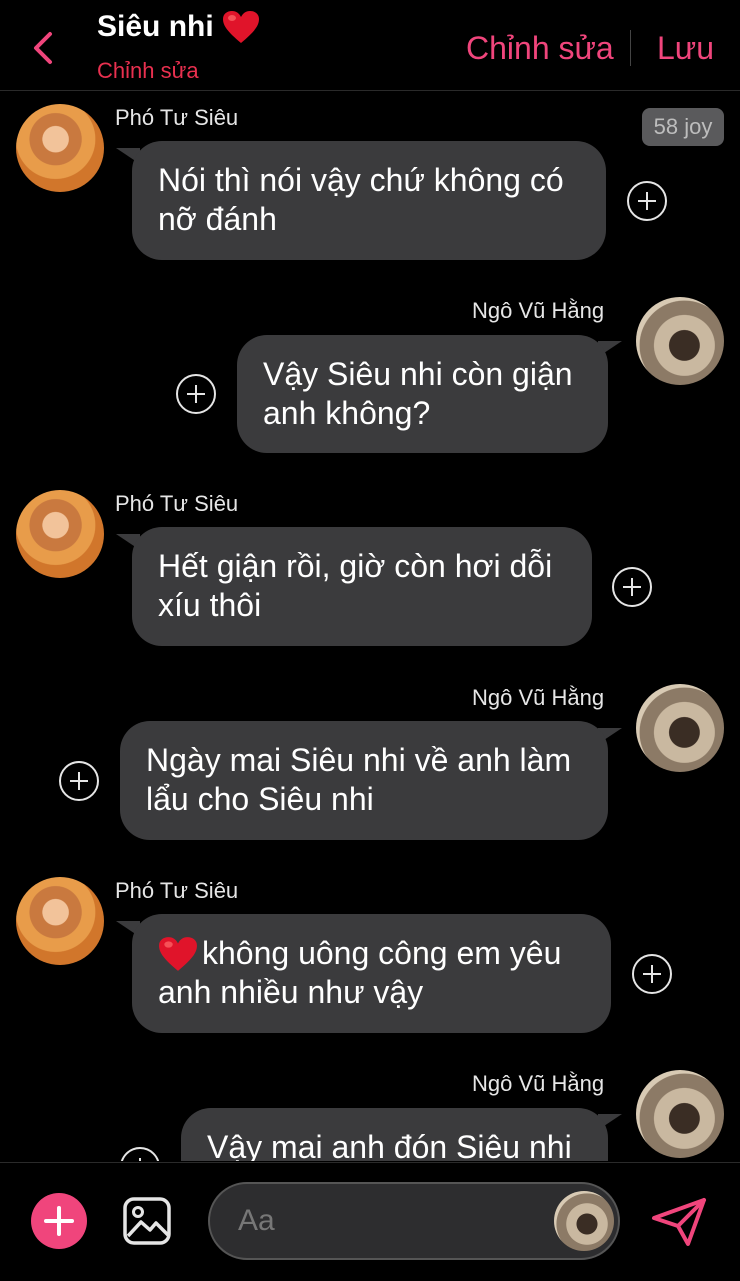 This screenshot has height=1281, width=740. What do you see at coordinates (359, 760) in the screenshot?
I see `message-text-line: Ngày mai Siêu nhi về anh làm` at bounding box center [359, 760].